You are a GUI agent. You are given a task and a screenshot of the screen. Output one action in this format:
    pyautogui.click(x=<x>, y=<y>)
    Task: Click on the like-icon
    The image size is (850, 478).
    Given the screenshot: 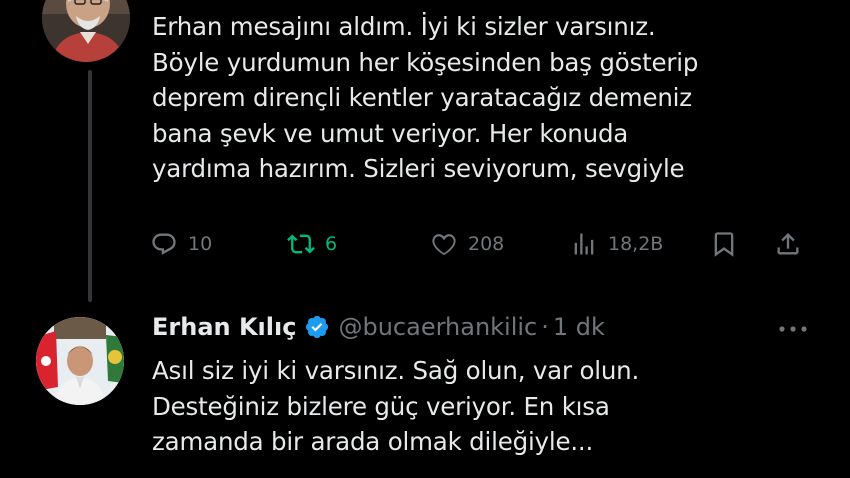 What is the action you would take?
    pyautogui.click(x=444, y=244)
    